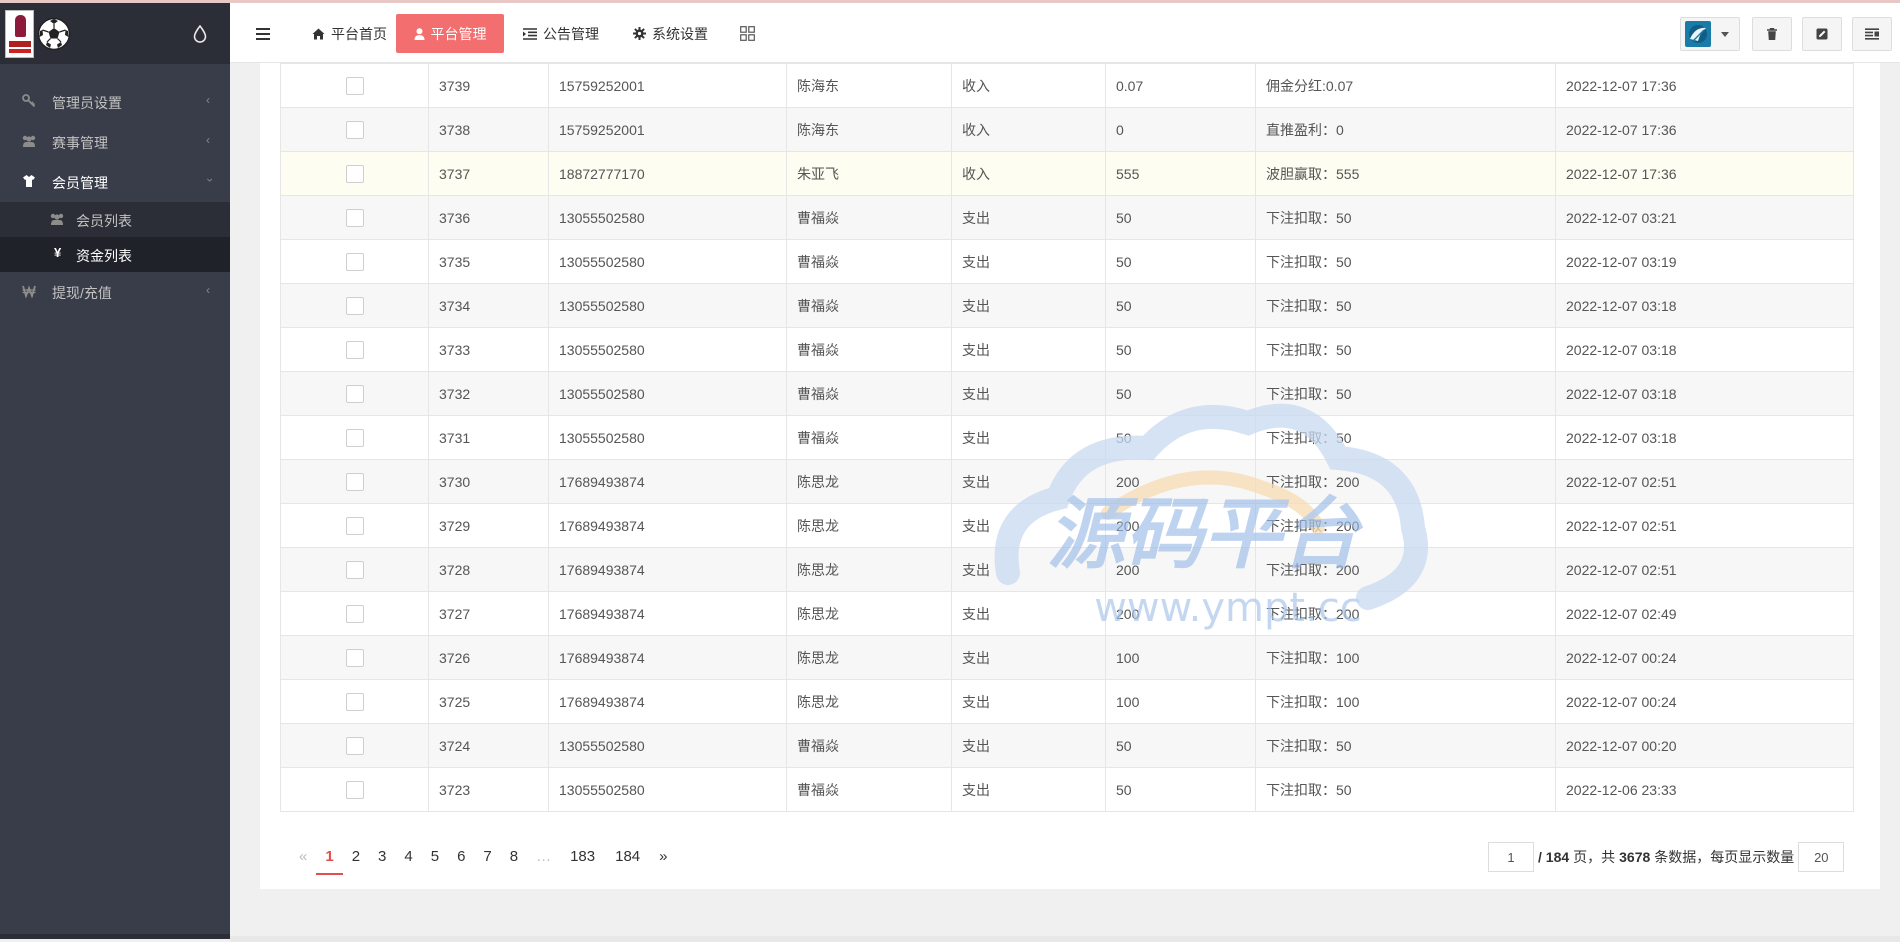  I want to click on sidebar-item-member-list: 会员列表, so click(115, 219).